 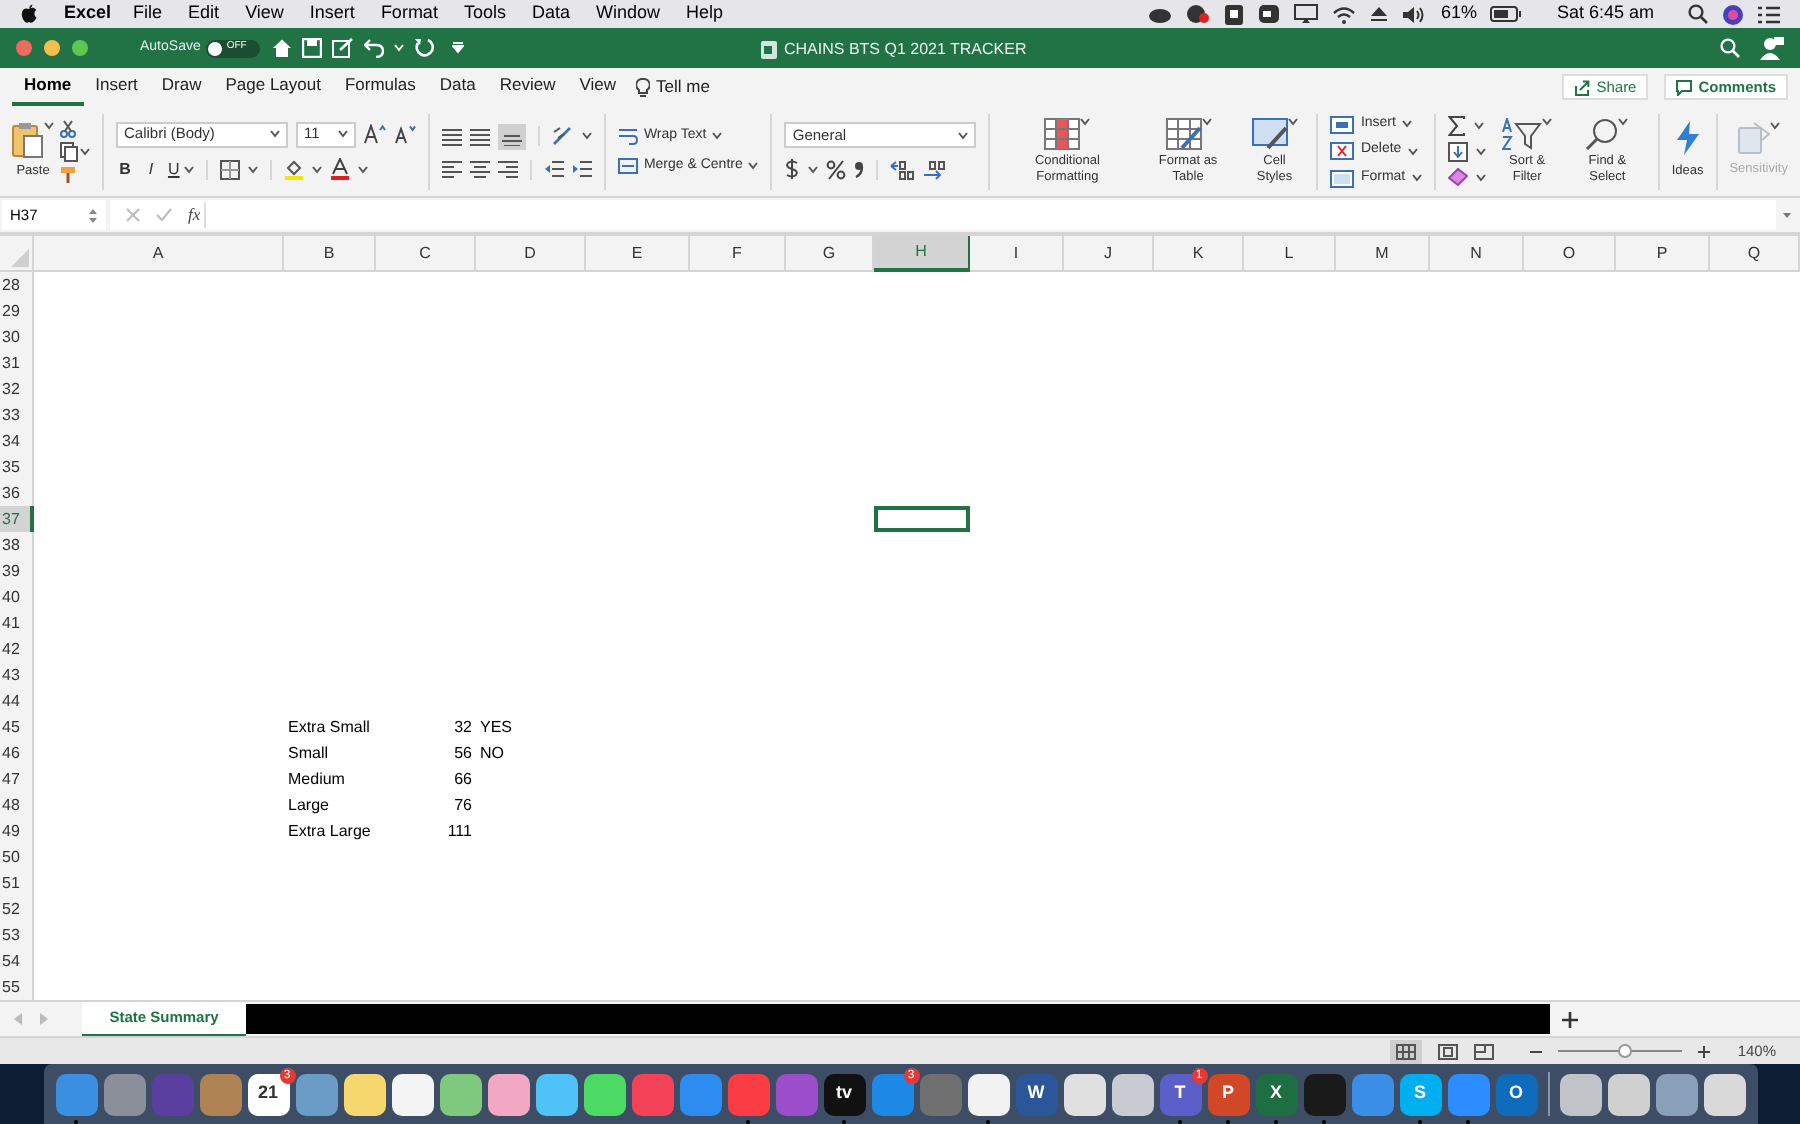 What do you see at coordinates (1276, 1094) in the screenshot?
I see `app-icon: X` at bounding box center [1276, 1094].